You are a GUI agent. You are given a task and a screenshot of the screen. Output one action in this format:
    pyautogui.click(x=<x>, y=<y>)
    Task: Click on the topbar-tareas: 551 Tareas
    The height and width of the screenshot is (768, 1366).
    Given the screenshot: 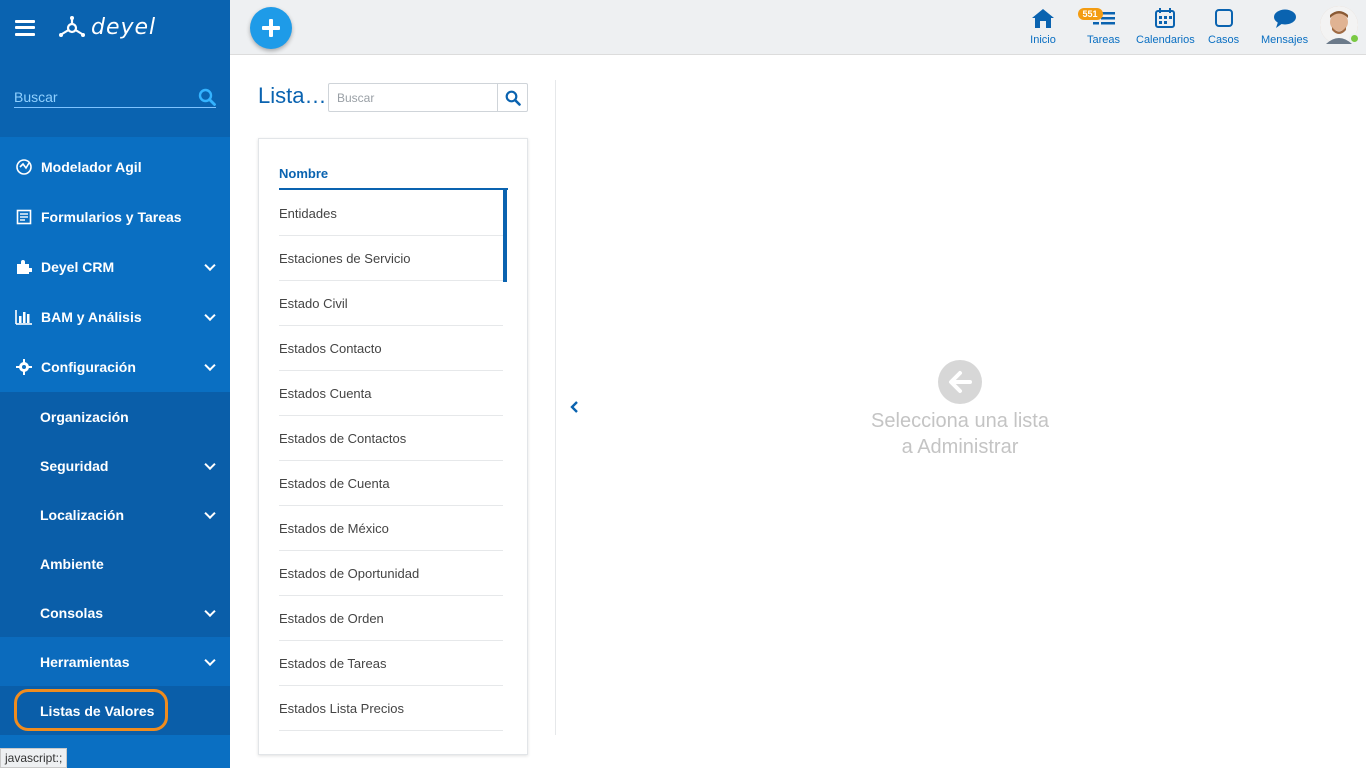 What is the action you would take?
    pyautogui.click(x=1099, y=26)
    